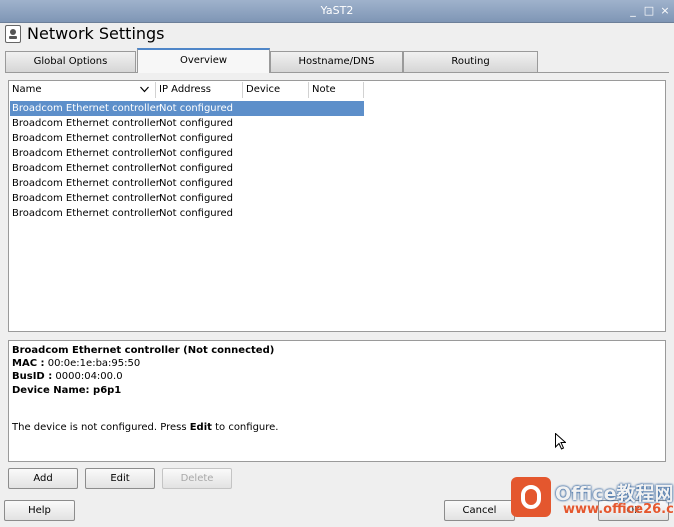  Describe the element at coordinates (39, 510) in the screenshot. I see `help-button: Help` at that location.